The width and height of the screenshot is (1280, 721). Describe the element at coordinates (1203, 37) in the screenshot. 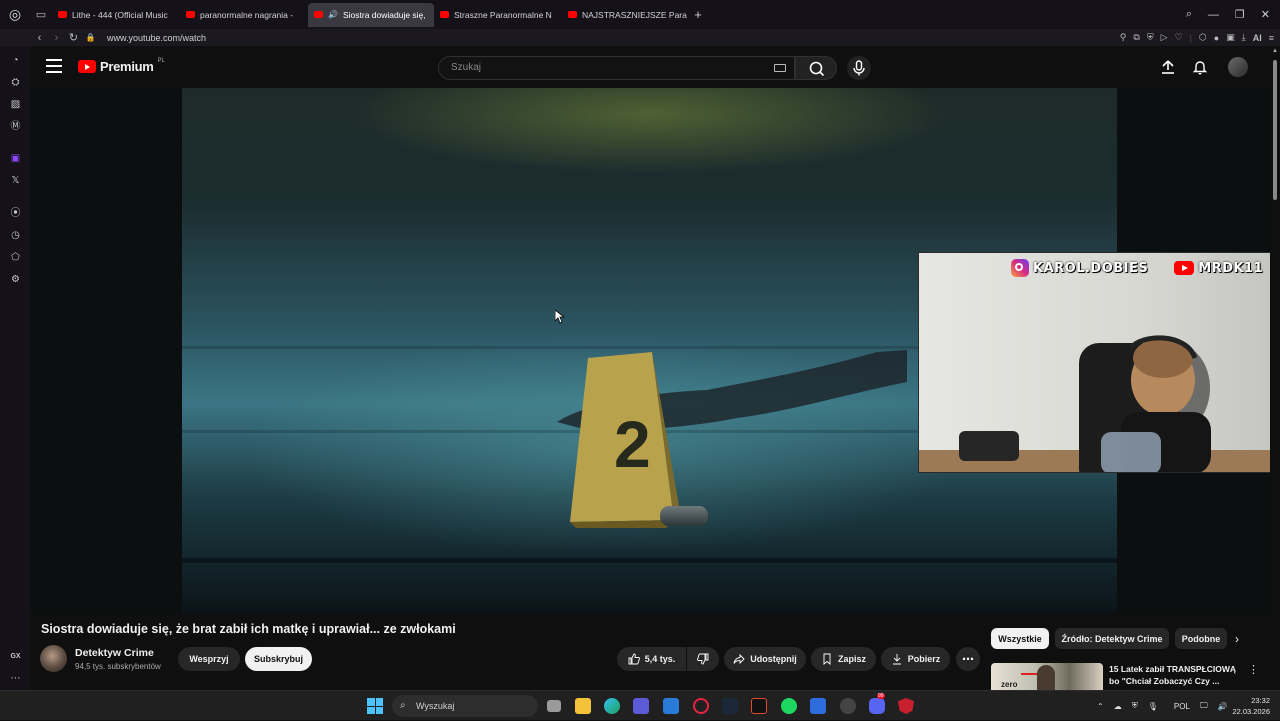

I see `extensions-icon: ⬡` at that location.